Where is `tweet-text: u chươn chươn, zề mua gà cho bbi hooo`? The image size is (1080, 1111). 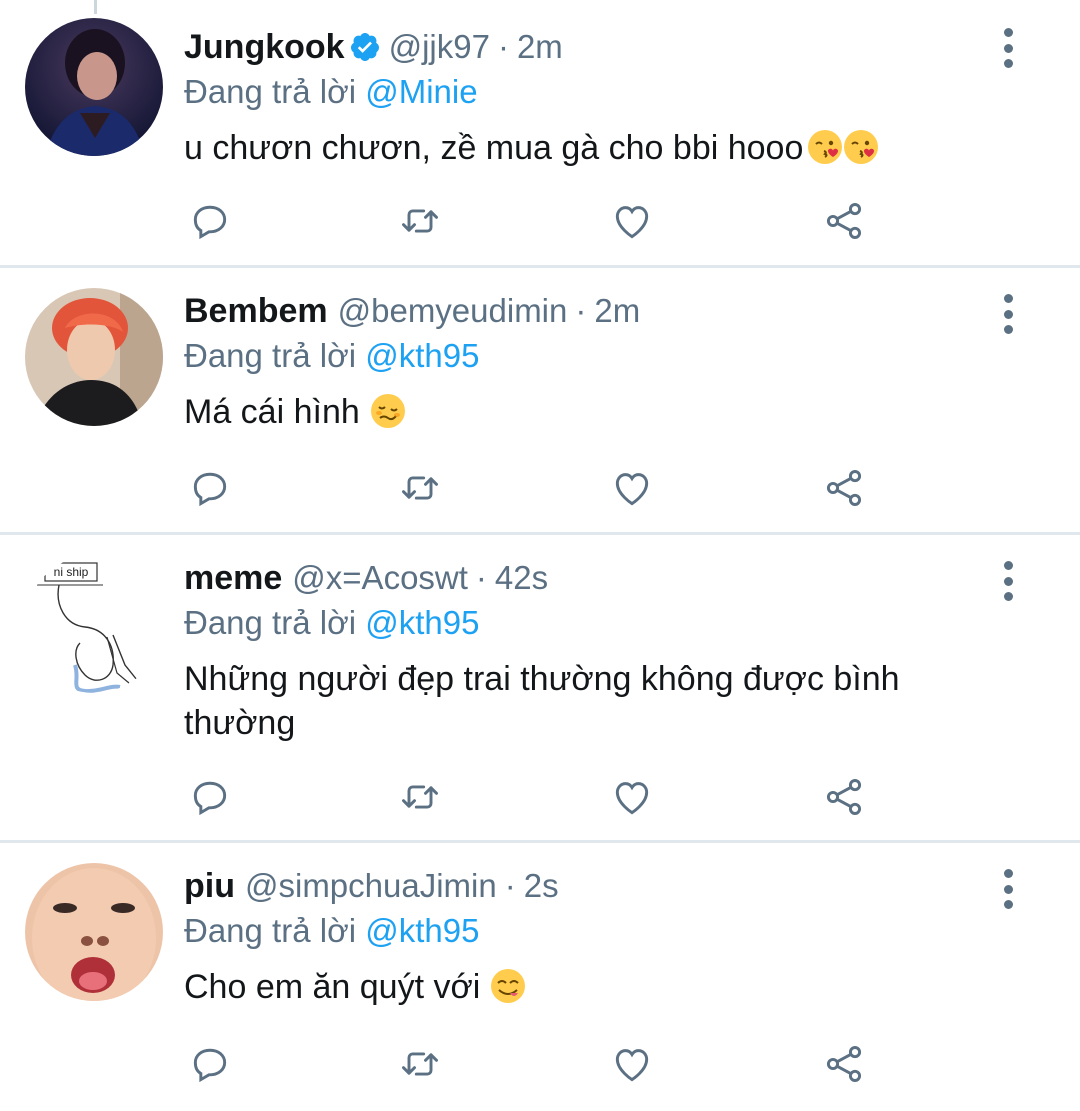 tweet-text: u chươn chươn, zề mua gà cho bbi hooo is located at coordinates (572, 148).